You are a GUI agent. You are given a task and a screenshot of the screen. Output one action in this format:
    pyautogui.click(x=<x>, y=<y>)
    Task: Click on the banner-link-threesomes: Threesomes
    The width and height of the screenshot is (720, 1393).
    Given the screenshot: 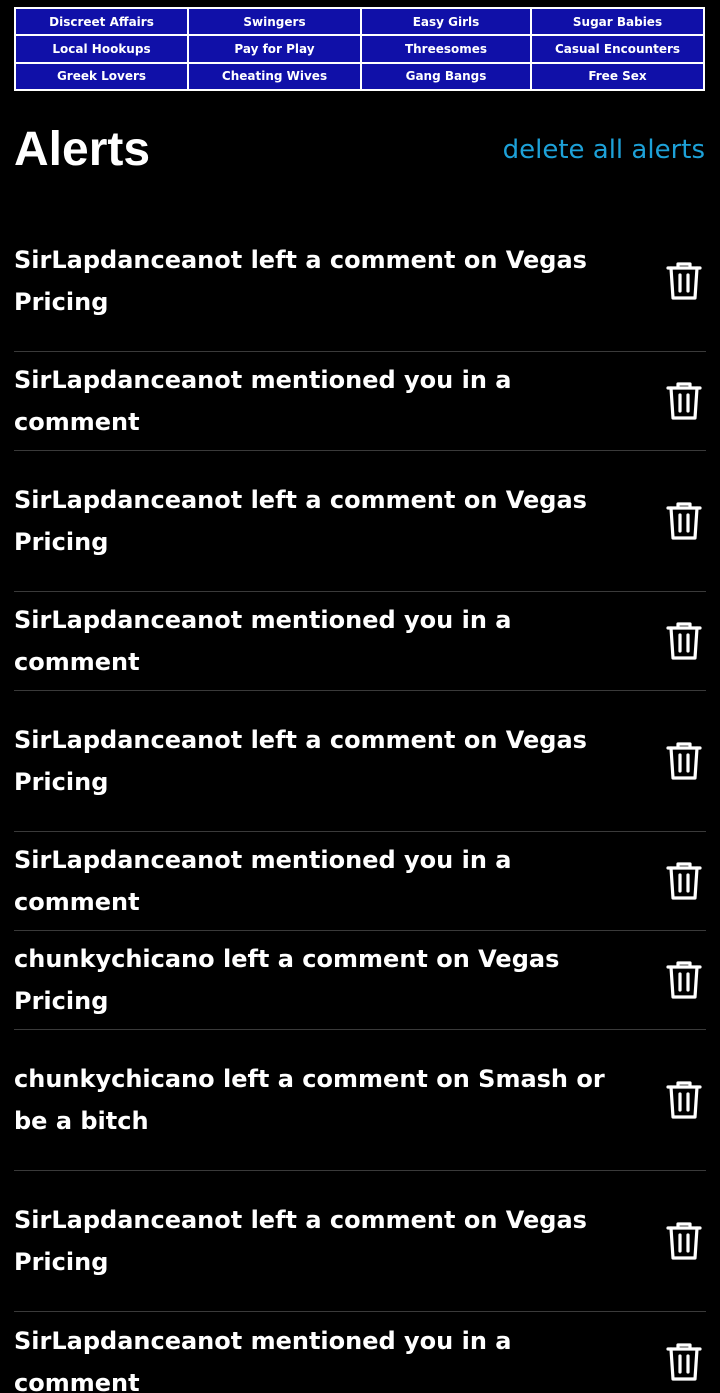 What is the action you would take?
    pyautogui.click(x=446, y=49)
    